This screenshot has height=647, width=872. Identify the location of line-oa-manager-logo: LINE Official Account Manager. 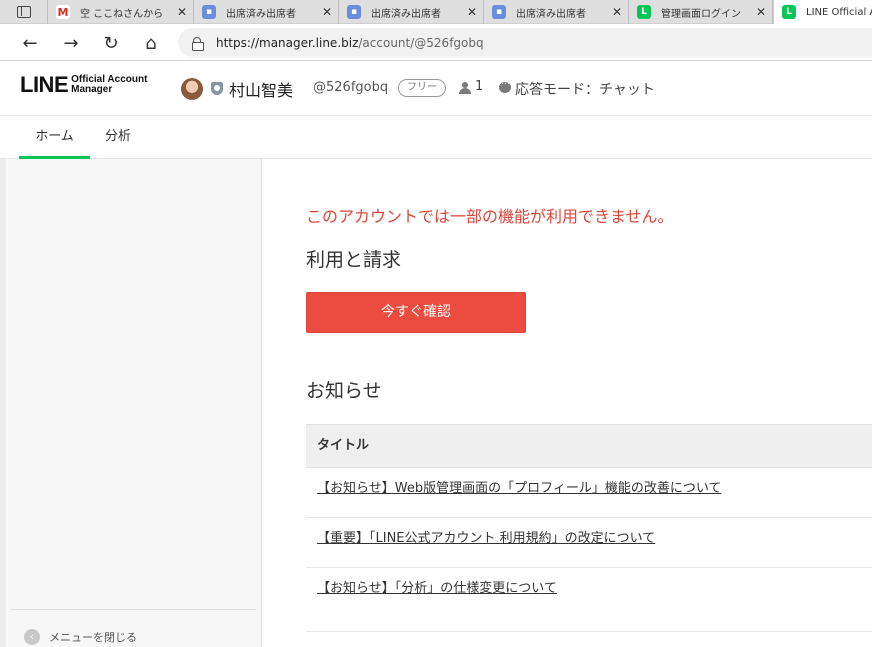
(83, 85).